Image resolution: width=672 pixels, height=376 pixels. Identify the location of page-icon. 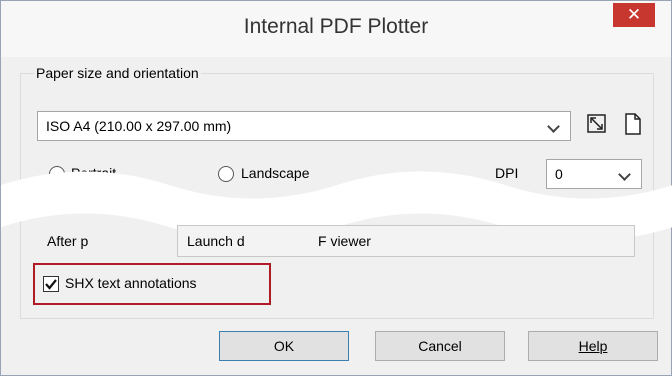
(633, 124).